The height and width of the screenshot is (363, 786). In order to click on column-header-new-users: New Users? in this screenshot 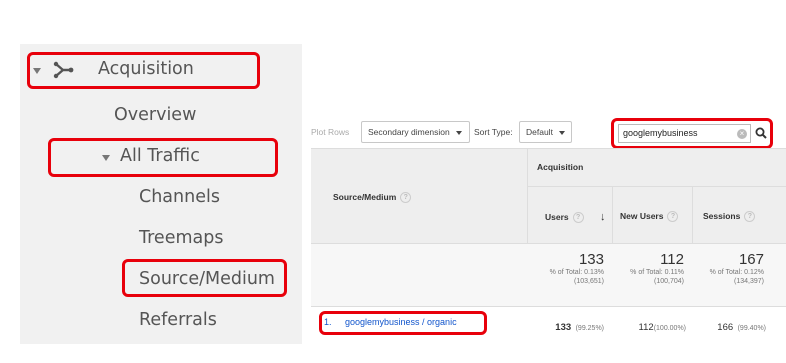, I will do `click(649, 217)`.